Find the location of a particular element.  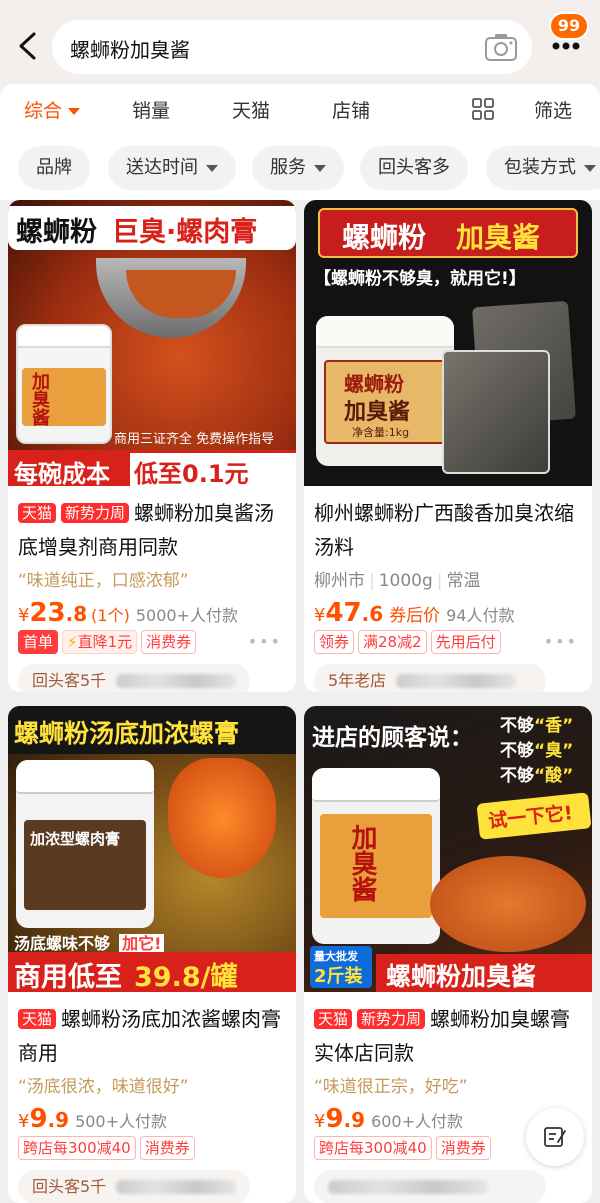

blurred-shop-name is located at coordinates (176, 681).